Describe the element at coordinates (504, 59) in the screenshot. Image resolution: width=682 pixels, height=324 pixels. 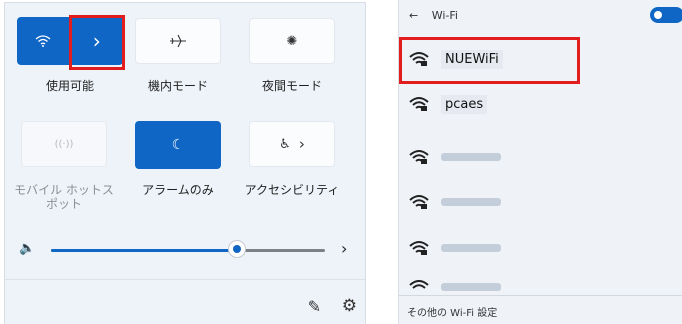
I see `network-item: NUEWiFi` at that location.